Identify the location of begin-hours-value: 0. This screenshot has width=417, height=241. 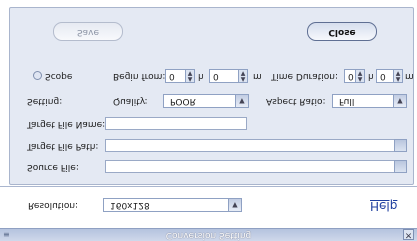
(172, 76).